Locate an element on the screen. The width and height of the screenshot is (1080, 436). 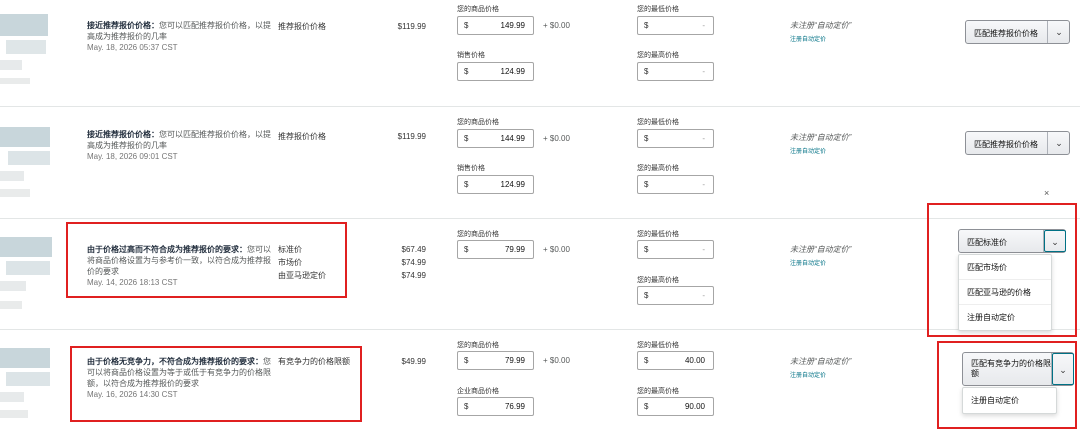
your-price-input: $ 149.99 is located at coordinates (495, 25).